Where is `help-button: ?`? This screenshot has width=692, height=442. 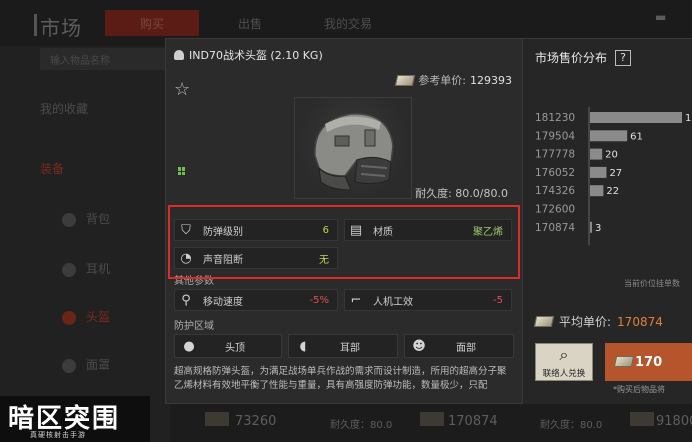
help-button: ? is located at coordinates (623, 57).